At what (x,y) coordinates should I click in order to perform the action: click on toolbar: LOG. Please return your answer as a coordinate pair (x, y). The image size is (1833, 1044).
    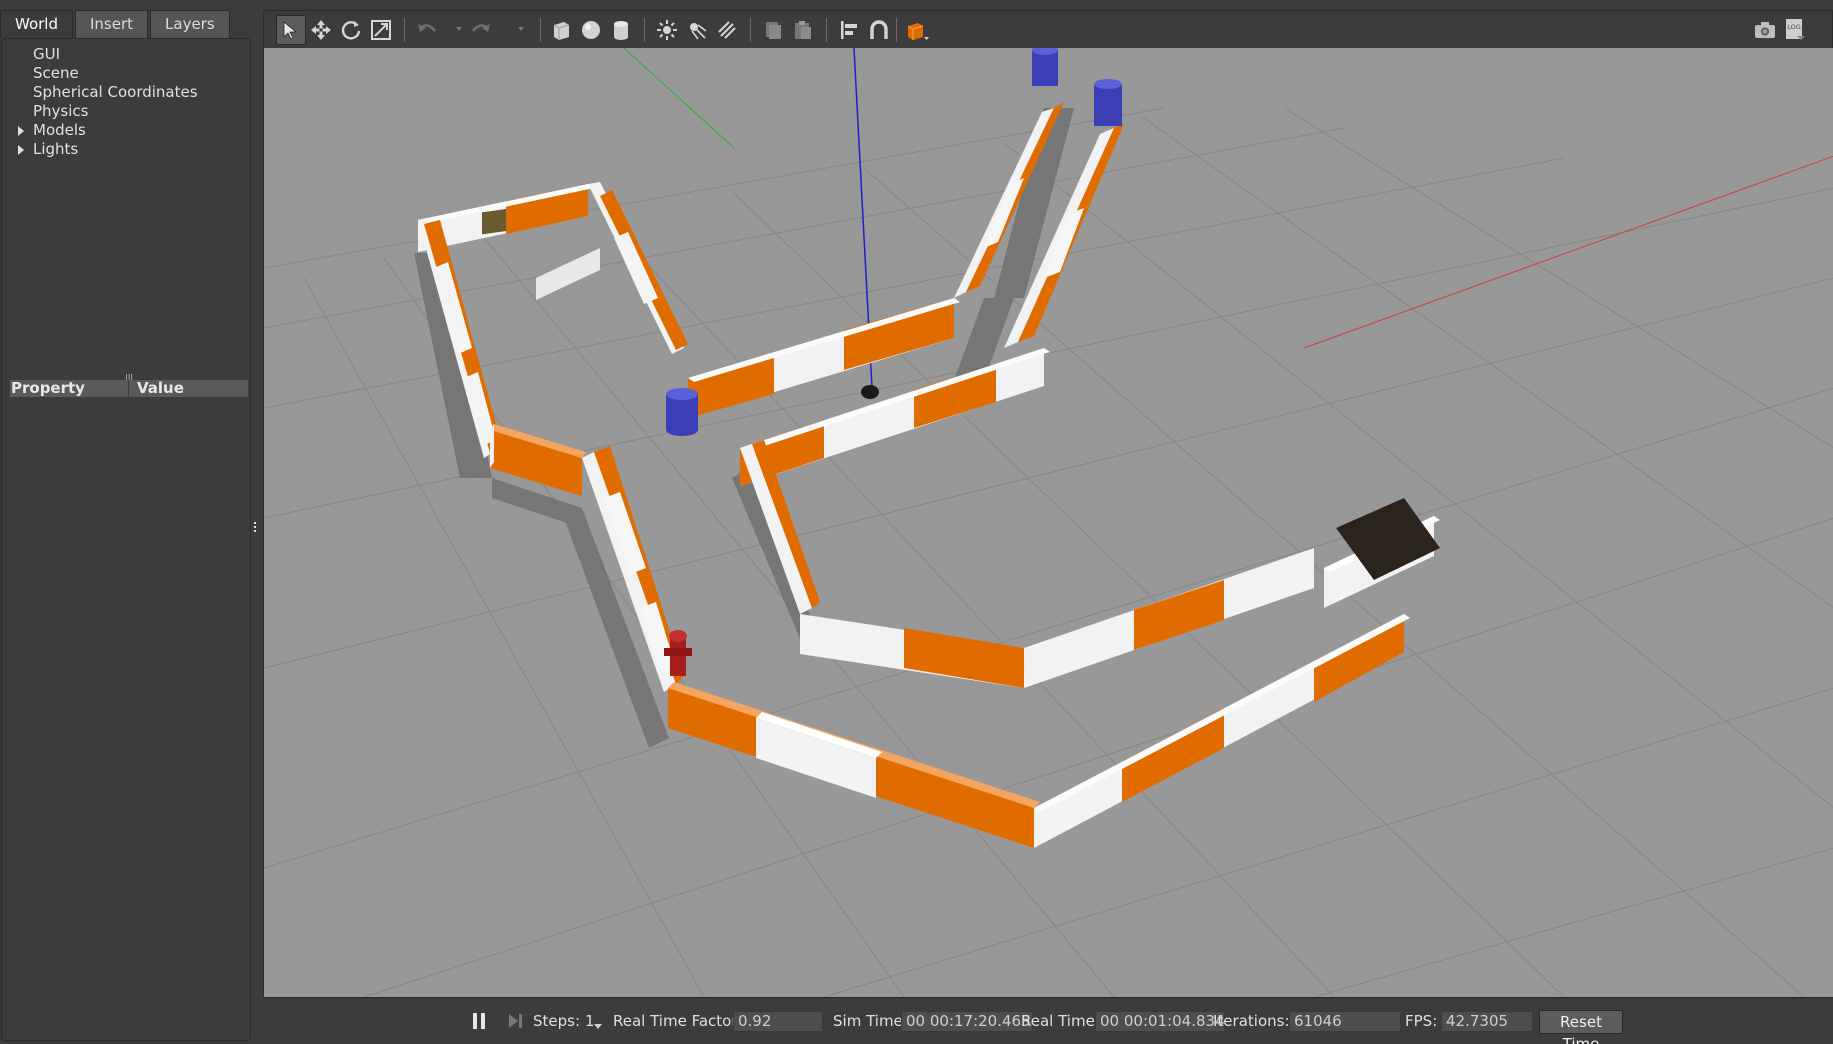
    Looking at the image, I should click on (1048, 29).